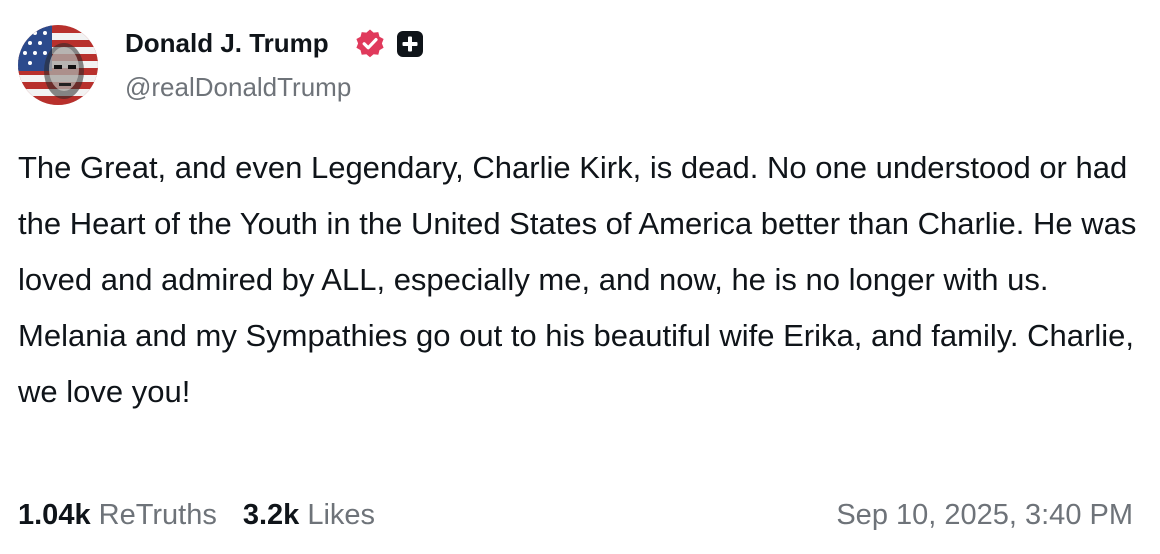 Image resolution: width=1160 pixels, height=554 pixels. I want to click on avatar-image, so click(58, 65).